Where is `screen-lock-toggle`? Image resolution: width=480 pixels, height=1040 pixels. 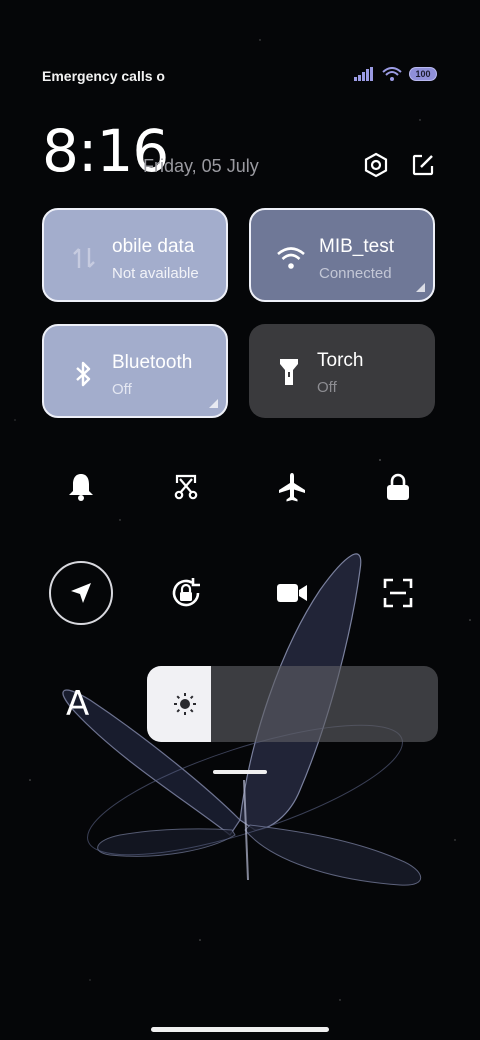
screen-lock-toggle is located at coordinates (398, 487).